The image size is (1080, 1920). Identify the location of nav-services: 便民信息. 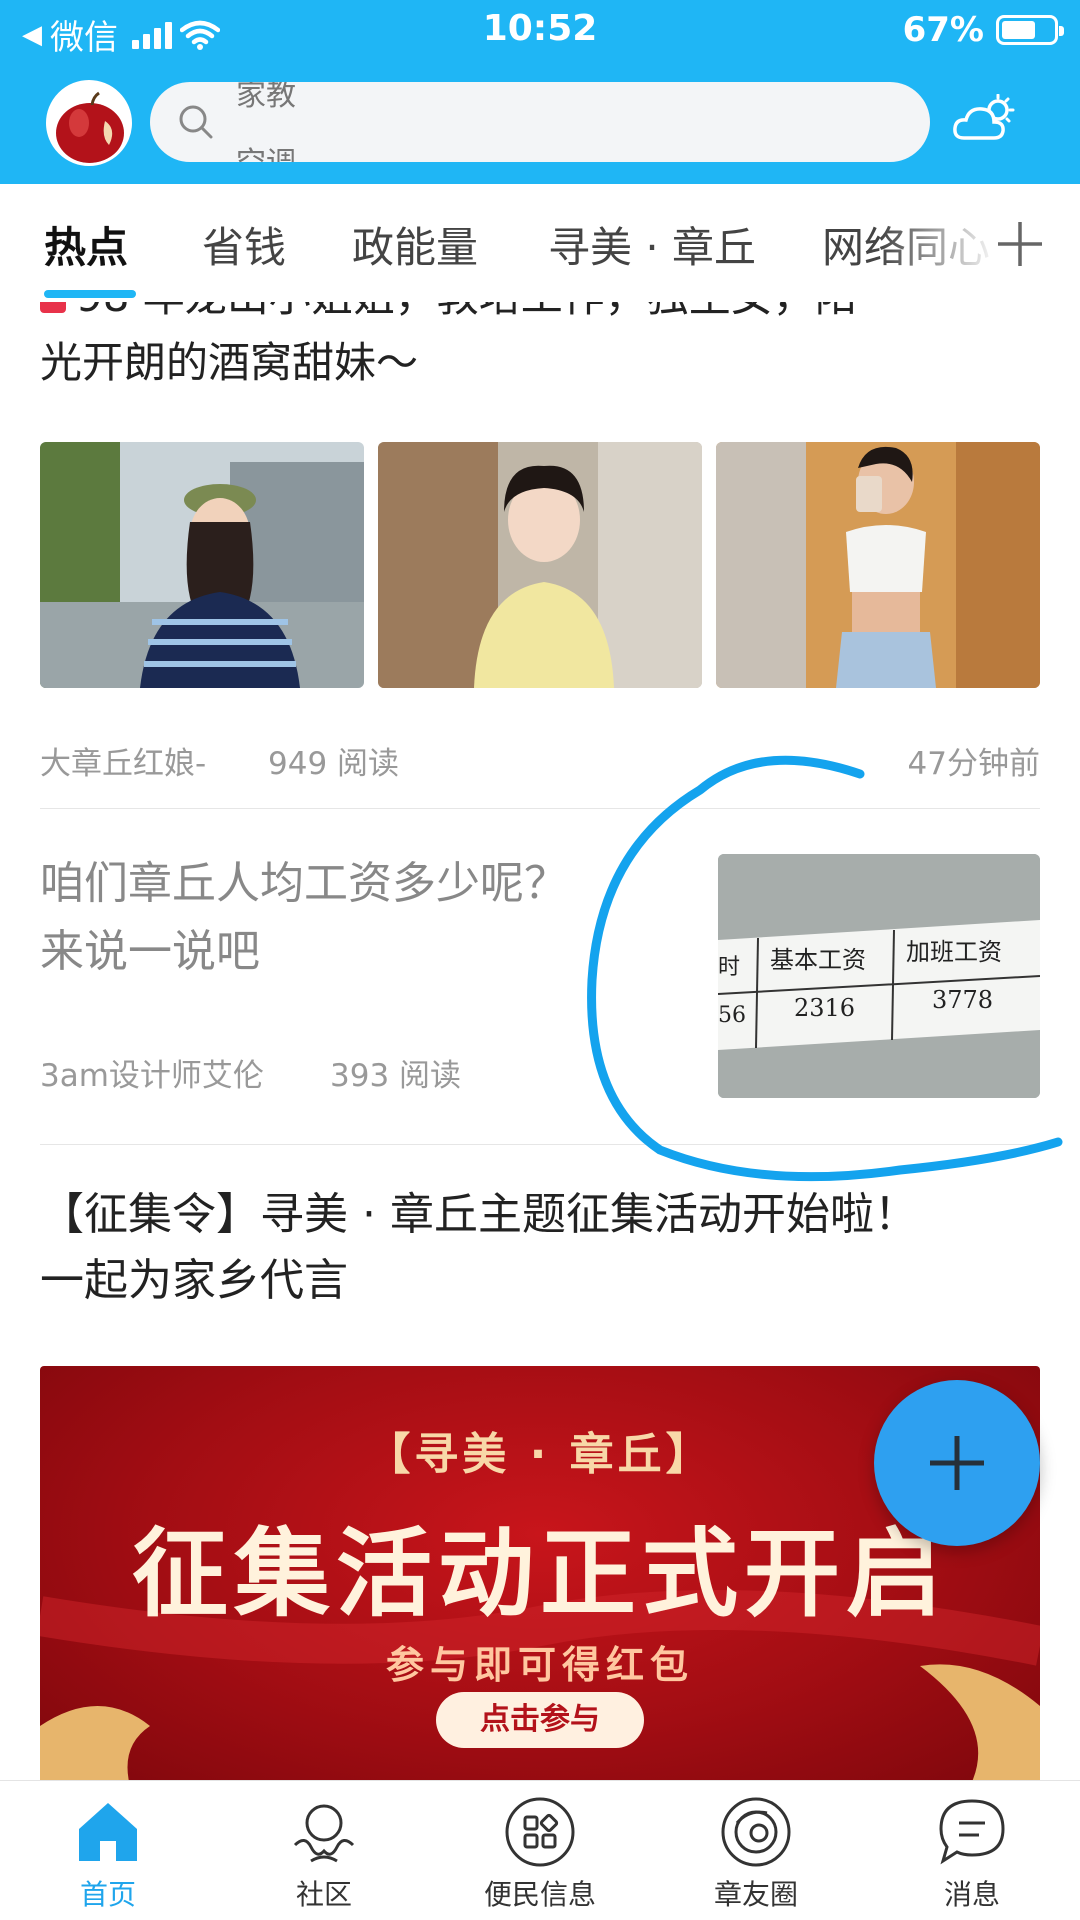
(540, 1854).